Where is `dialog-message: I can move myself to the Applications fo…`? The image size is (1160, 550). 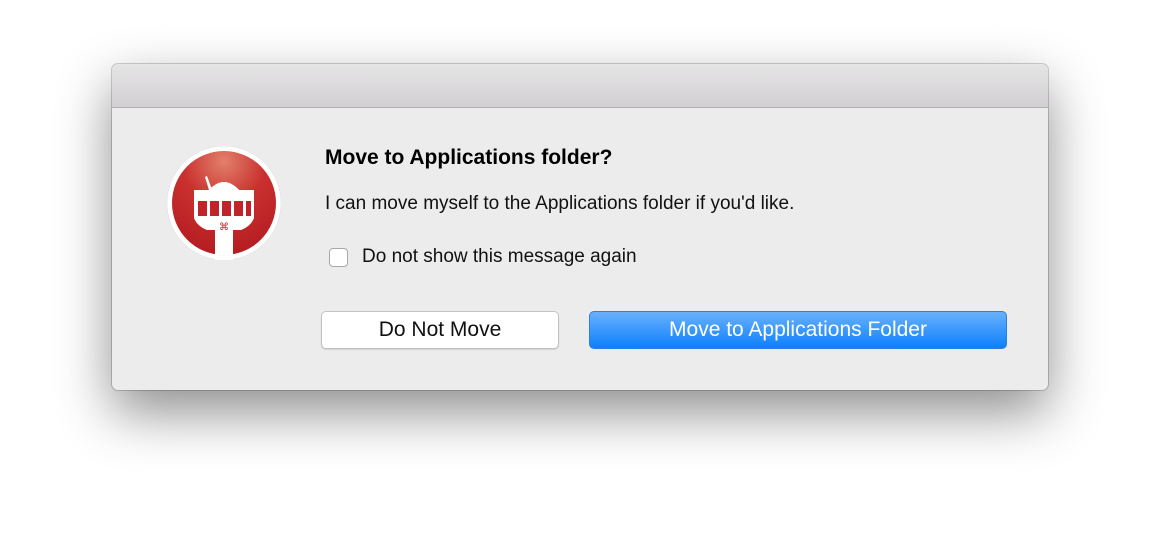 dialog-message: I can move myself to the Applications fo… is located at coordinates (560, 203).